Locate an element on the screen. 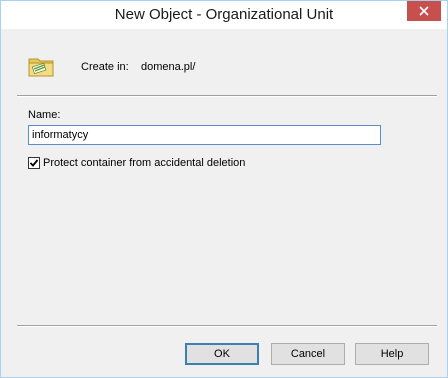  ok-button: OK is located at coordinates (222, 354).